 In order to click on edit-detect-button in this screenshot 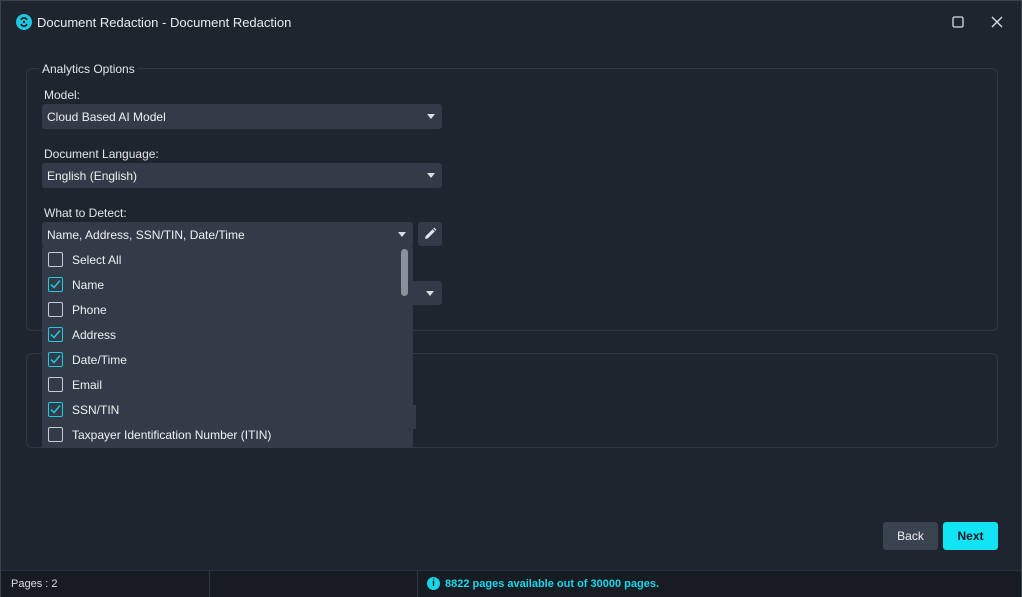, I will do `click(430, 234)`.